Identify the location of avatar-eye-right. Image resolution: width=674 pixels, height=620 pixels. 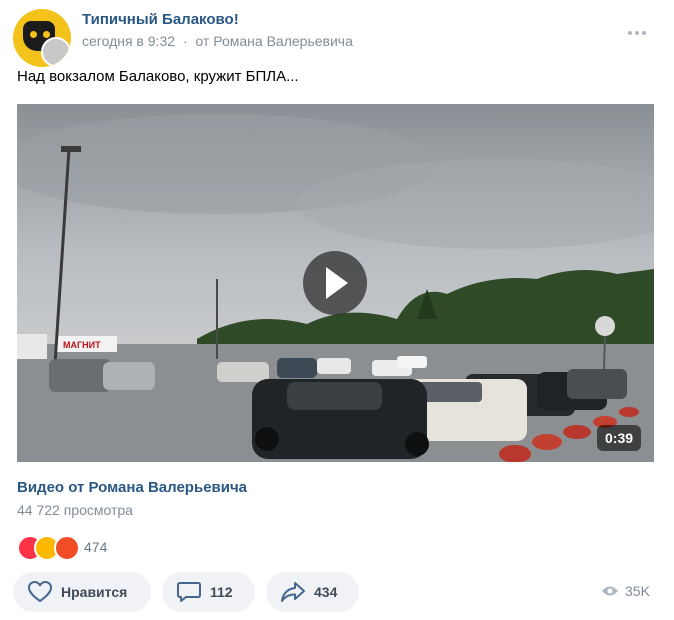
(46, 34).